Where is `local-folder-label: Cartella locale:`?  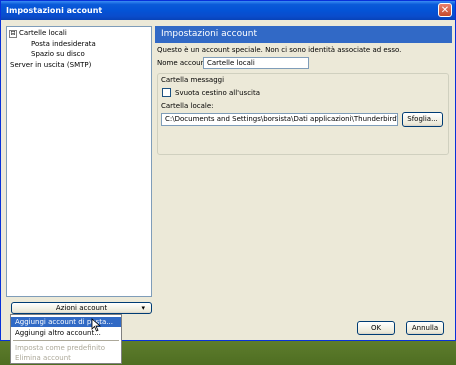 local-folder-label: Cartella locale: is located at coordinates (187, 106).